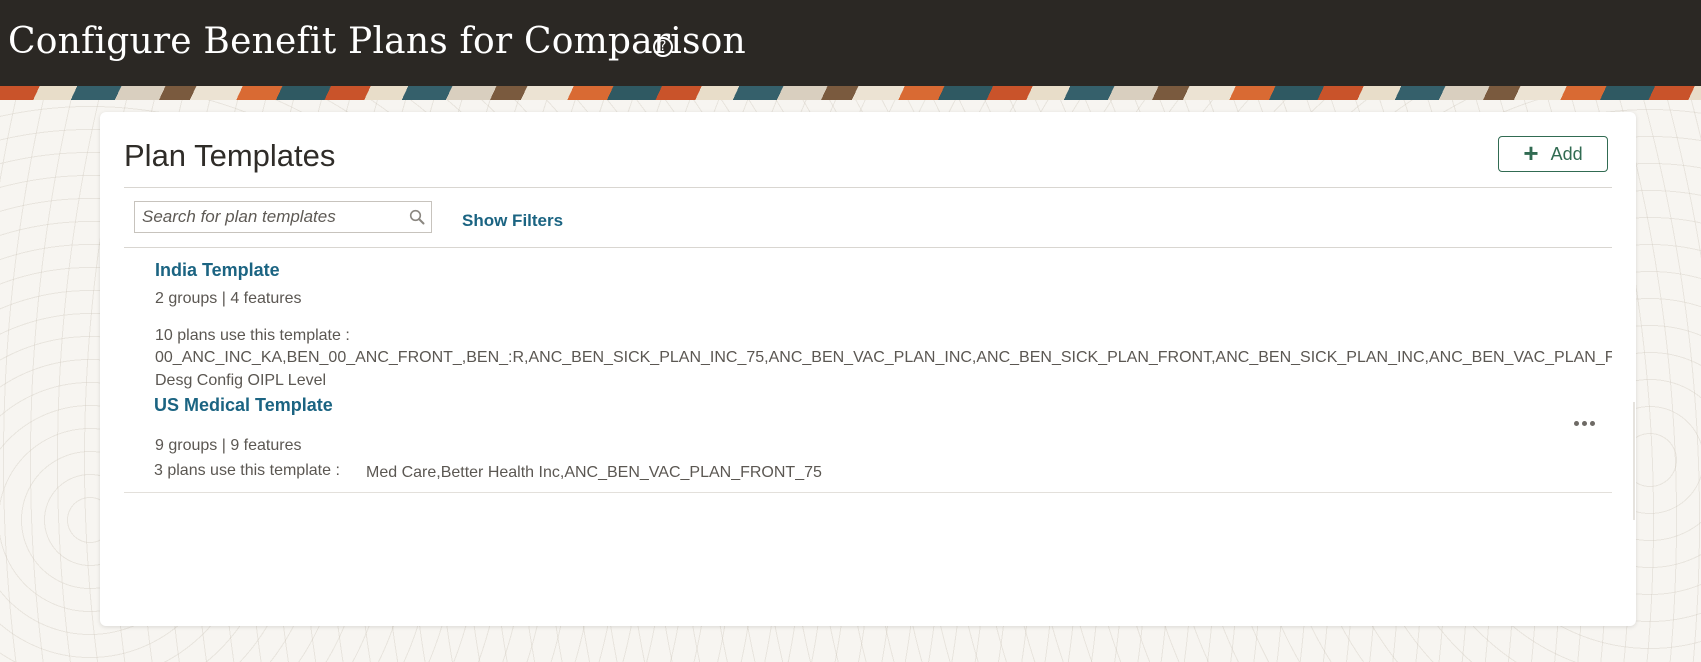 The image size is (1701, 662). I want to click on search-box, so click(283, 217).